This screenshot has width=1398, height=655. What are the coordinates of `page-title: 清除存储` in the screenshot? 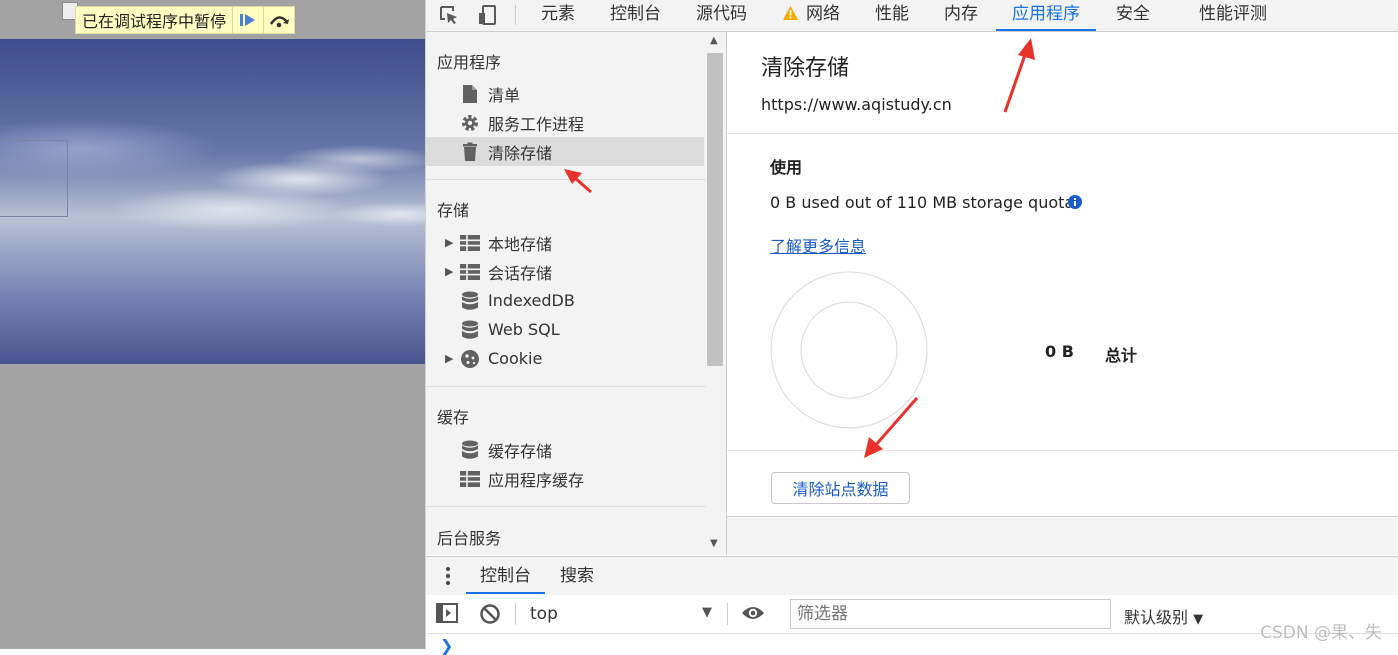 It's located at (805, 68).